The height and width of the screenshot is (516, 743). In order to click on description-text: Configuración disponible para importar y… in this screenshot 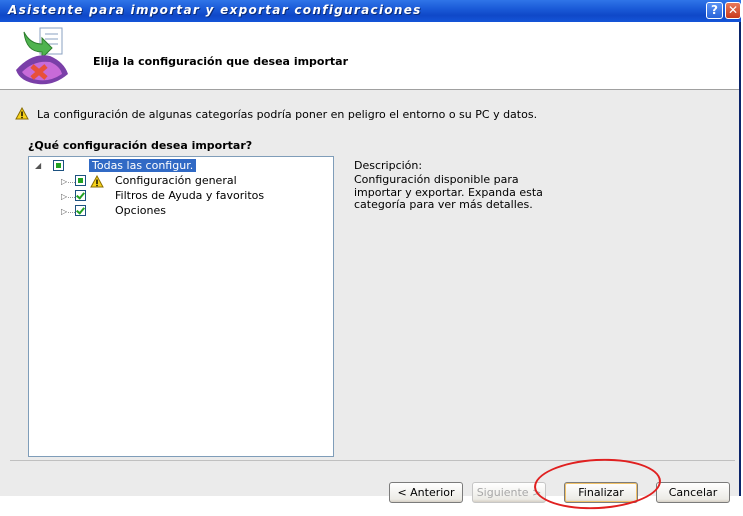, I will do `click(448, 192)`.